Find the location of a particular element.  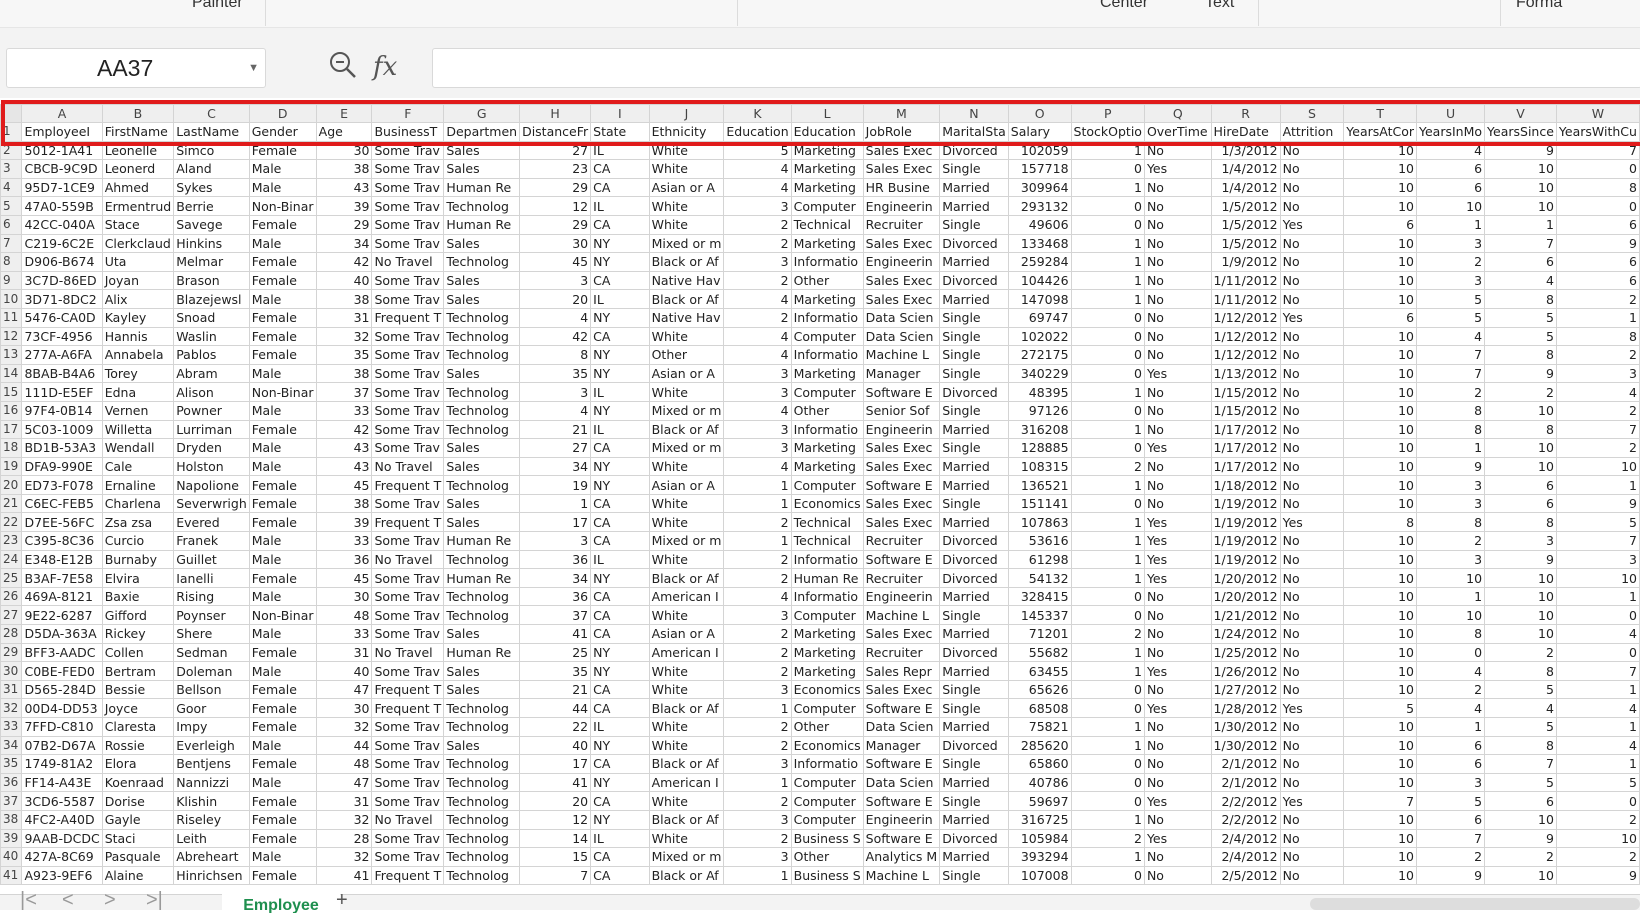

cell: 2/1/2012 is located at coordinates (1245, 782).